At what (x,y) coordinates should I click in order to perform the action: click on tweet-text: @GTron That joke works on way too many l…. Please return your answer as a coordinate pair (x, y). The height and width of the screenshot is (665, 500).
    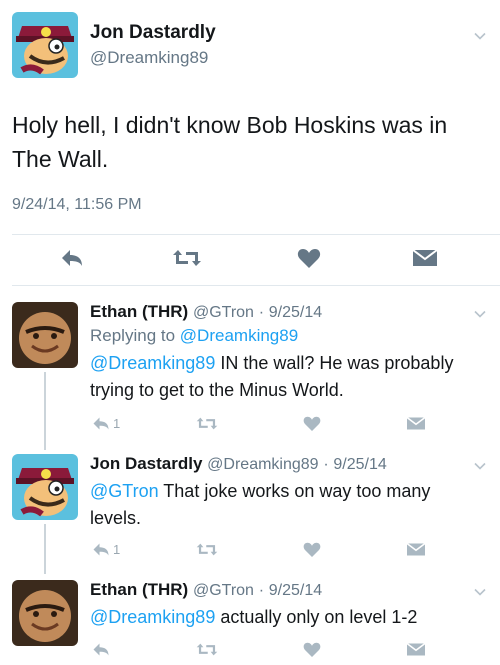
    Looking at the image, I should click on (285, 505).